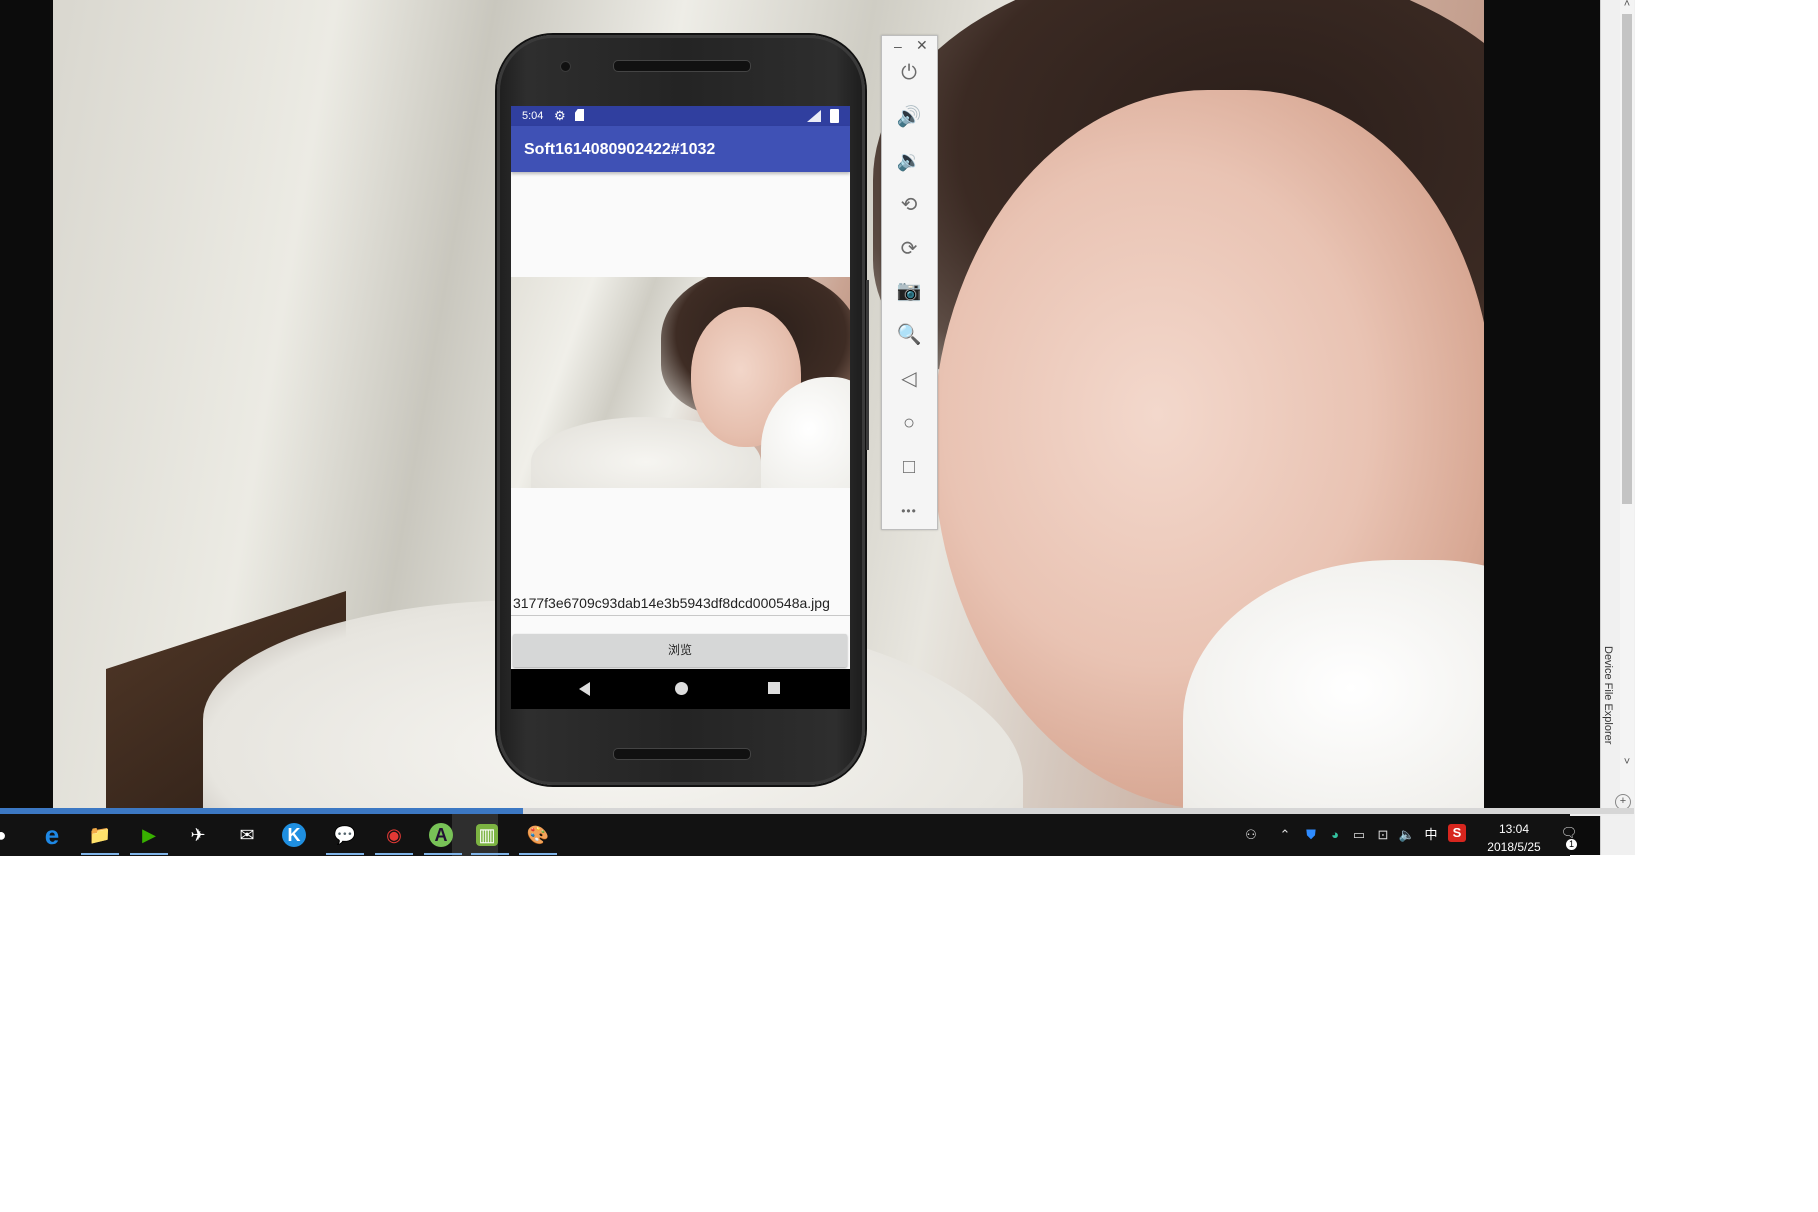 This screenshot has width=1818, height=1212. What do you see at coordinates (584, 689) in the screenshot?
I see `nav-back-icon` at bounding box center [584, 689].